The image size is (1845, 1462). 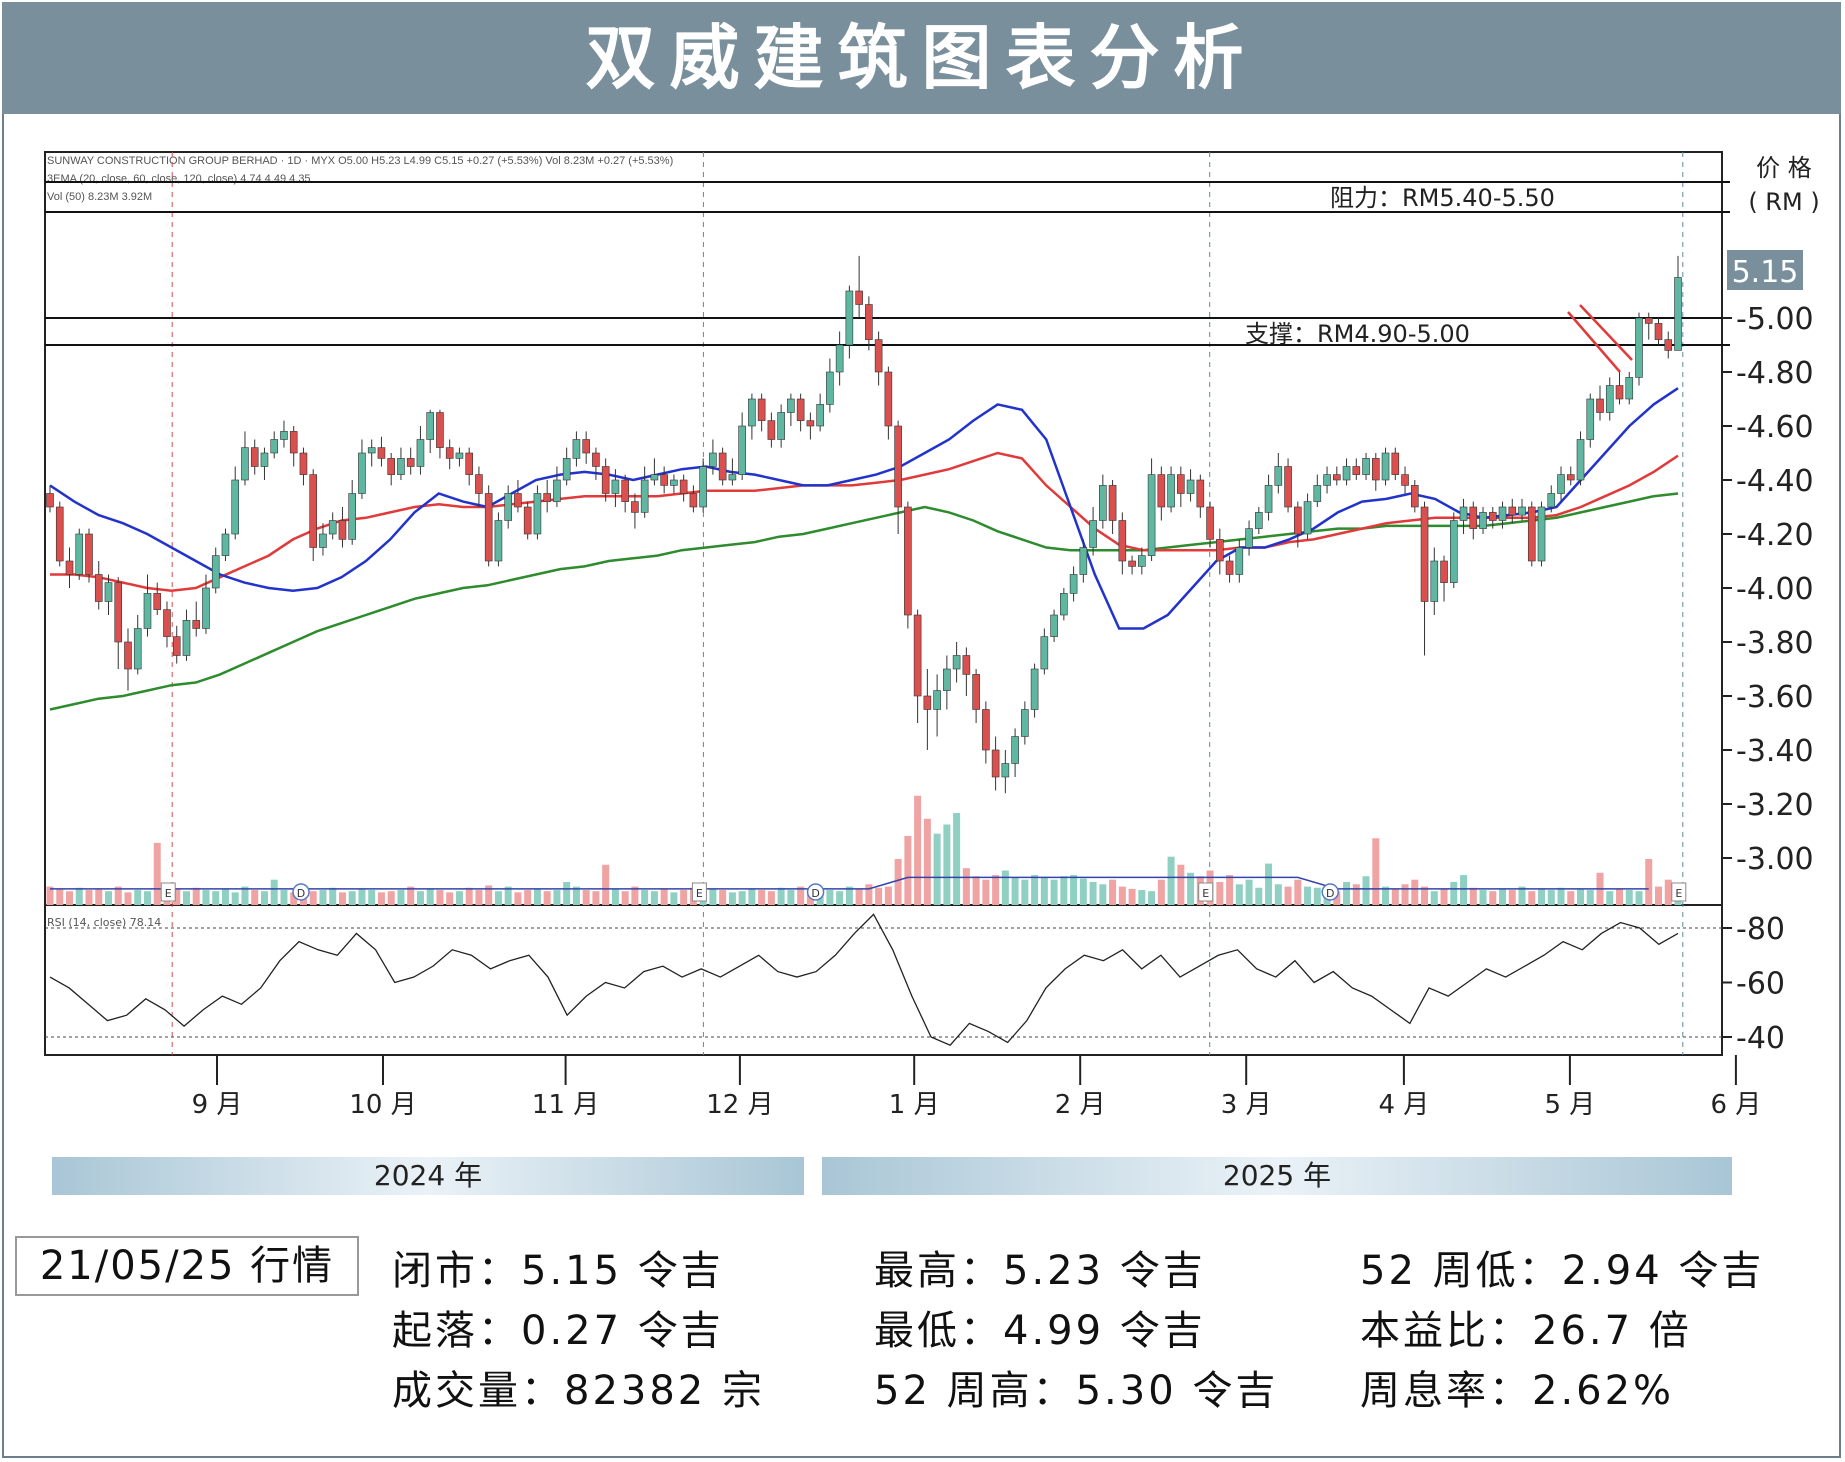 What do you see at coordinates (104, 922) in the screenshot?
I see `rsi-label: RSI (14, close) 78.14` at bounding box center [104, 922].